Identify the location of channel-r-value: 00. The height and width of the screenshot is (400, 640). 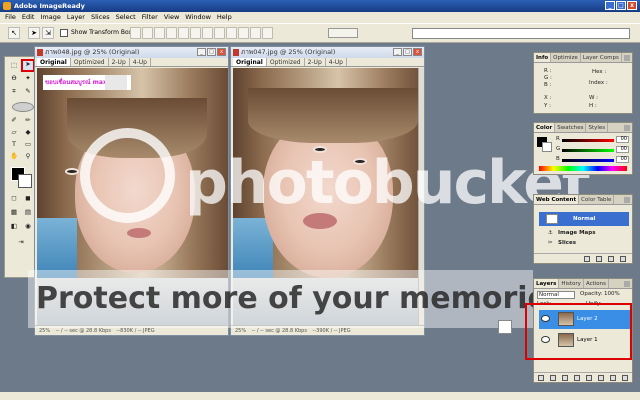
(622, 139).